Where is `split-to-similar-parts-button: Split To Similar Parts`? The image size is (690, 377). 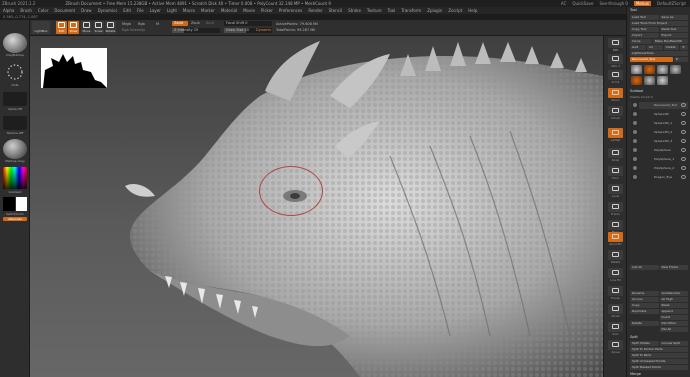
split-to-similar-parts-button: Split To Similar Parts is located at coordinates (659, 349).